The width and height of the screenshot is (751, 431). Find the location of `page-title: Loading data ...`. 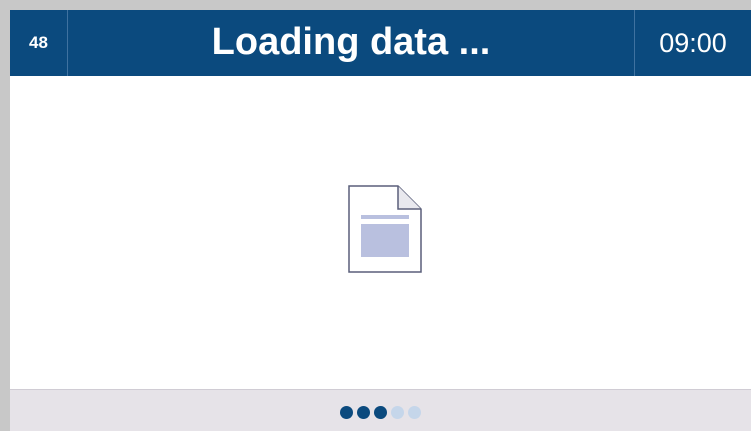

page-title: Loading data ... is located at coordinates (351, 42).